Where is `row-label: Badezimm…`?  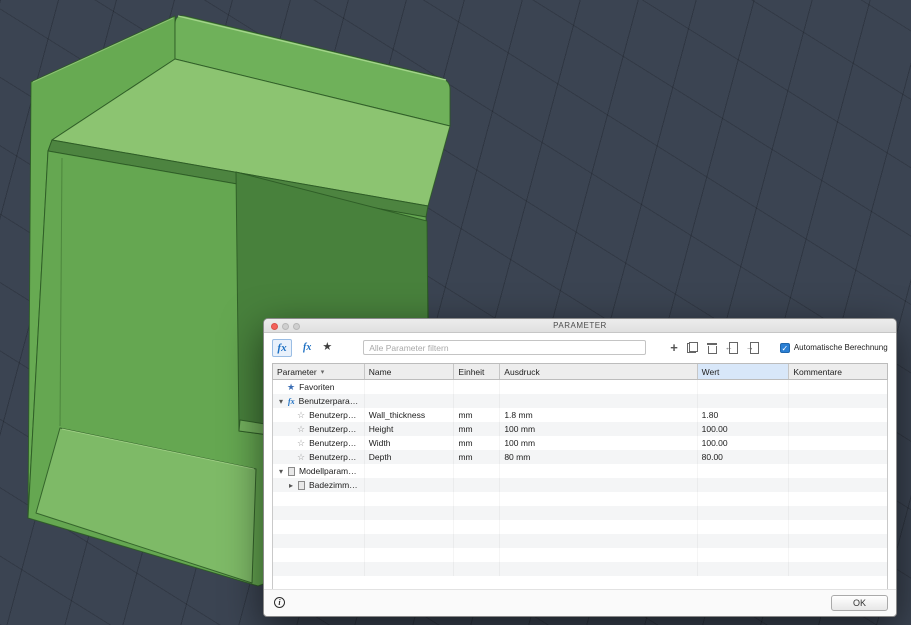 row-label: Badezimm… is located at coordinates (333, 485).